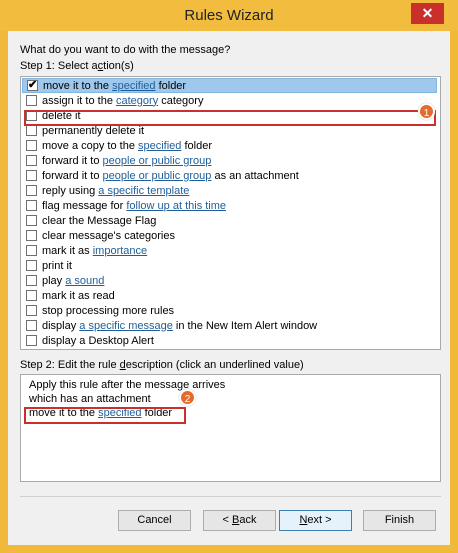 The height and width of the screenshot is (553, 458). I want to click on step1-label-post: tion(s), so click(118, 66).